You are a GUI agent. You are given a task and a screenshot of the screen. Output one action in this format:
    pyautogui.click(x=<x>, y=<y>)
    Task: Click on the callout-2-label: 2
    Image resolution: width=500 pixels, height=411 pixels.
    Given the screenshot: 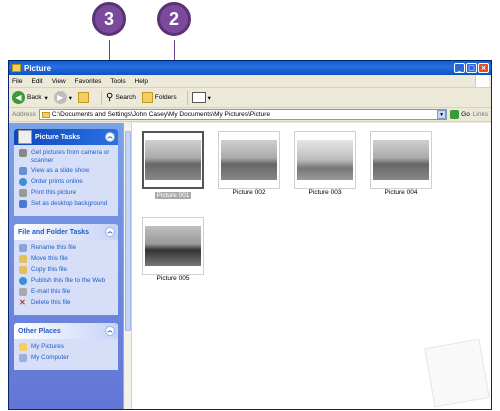 What is the action you would take?
    pyautogui.click(x=173, y=18)
    